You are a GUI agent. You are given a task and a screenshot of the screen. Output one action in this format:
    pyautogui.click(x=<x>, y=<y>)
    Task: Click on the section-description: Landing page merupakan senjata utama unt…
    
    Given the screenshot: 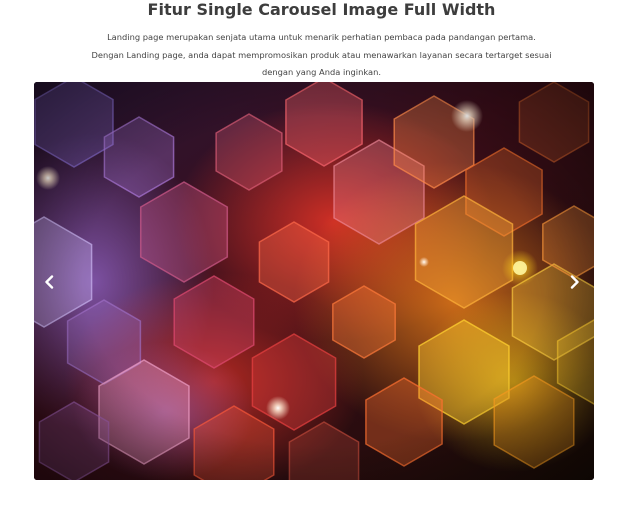 What is the action you would take?
    pyautogui.click(x=321, y=55)
    